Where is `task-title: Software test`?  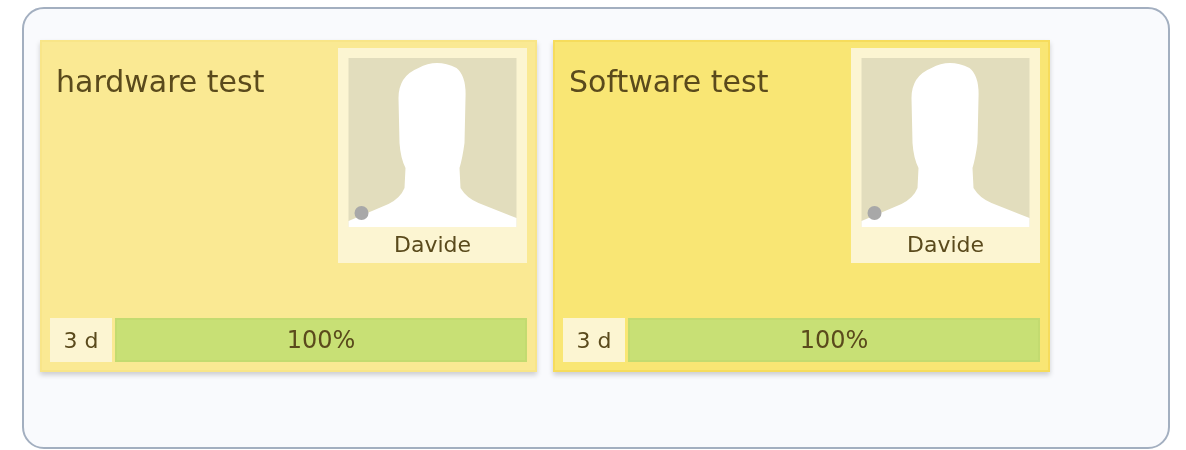 task-title: Software test is located at coordinates (668, 82).